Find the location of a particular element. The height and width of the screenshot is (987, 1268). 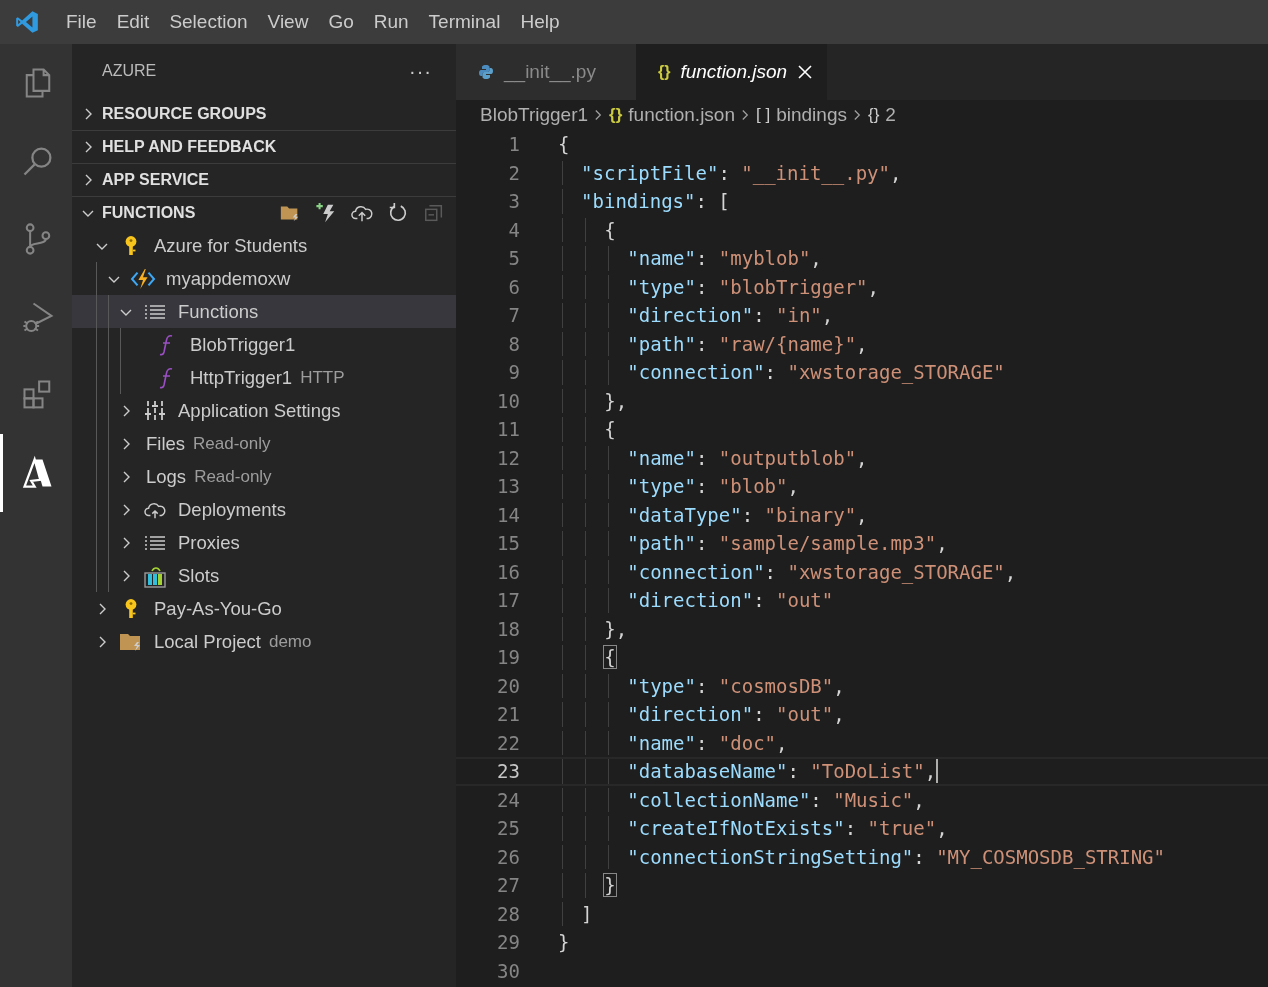

tree-item: Logs Read-only is located at coordinates (264, 476).